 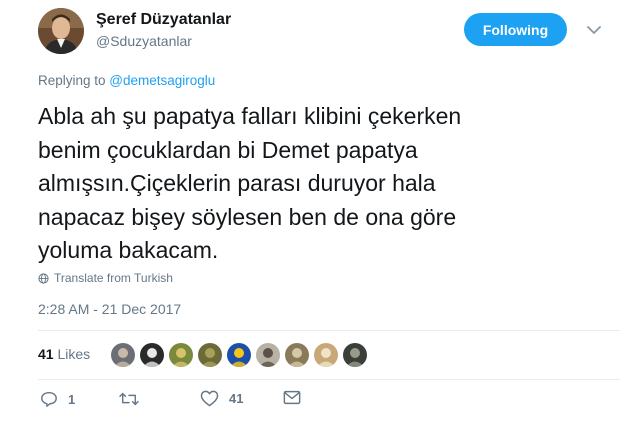 What do you see at coordinates (113, 278) in the screenshot?
I see `translate-label: Translate from Turkish` at bounding box center [113, 278].